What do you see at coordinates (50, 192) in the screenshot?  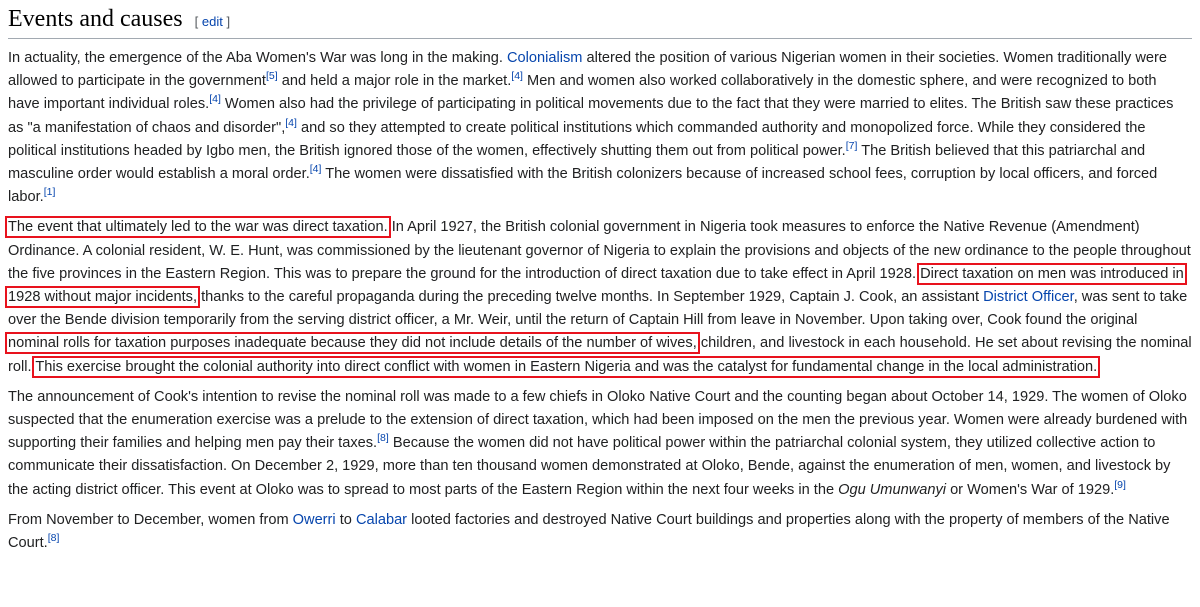 I see `citation-1: [1]` at bounding box center [50, 192].